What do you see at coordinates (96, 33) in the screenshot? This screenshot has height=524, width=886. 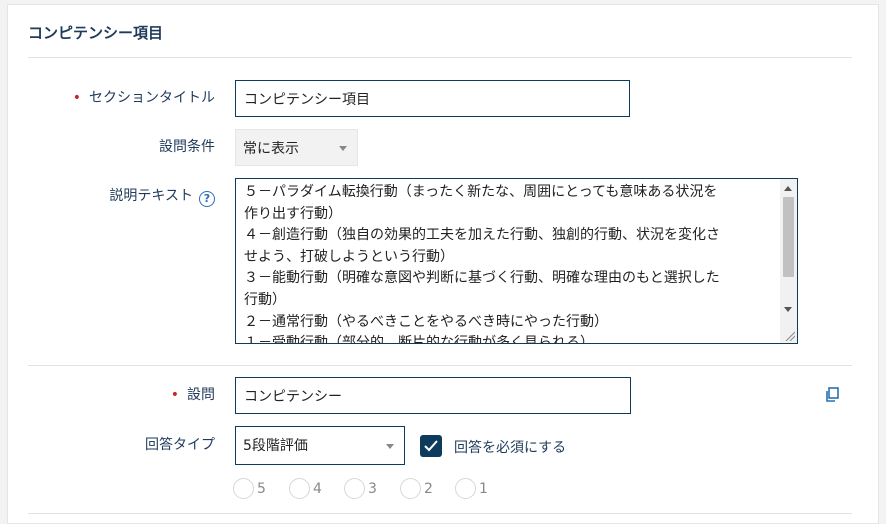 I see `section-header: コンピテンシー項目` at bounding box center [96, 33].